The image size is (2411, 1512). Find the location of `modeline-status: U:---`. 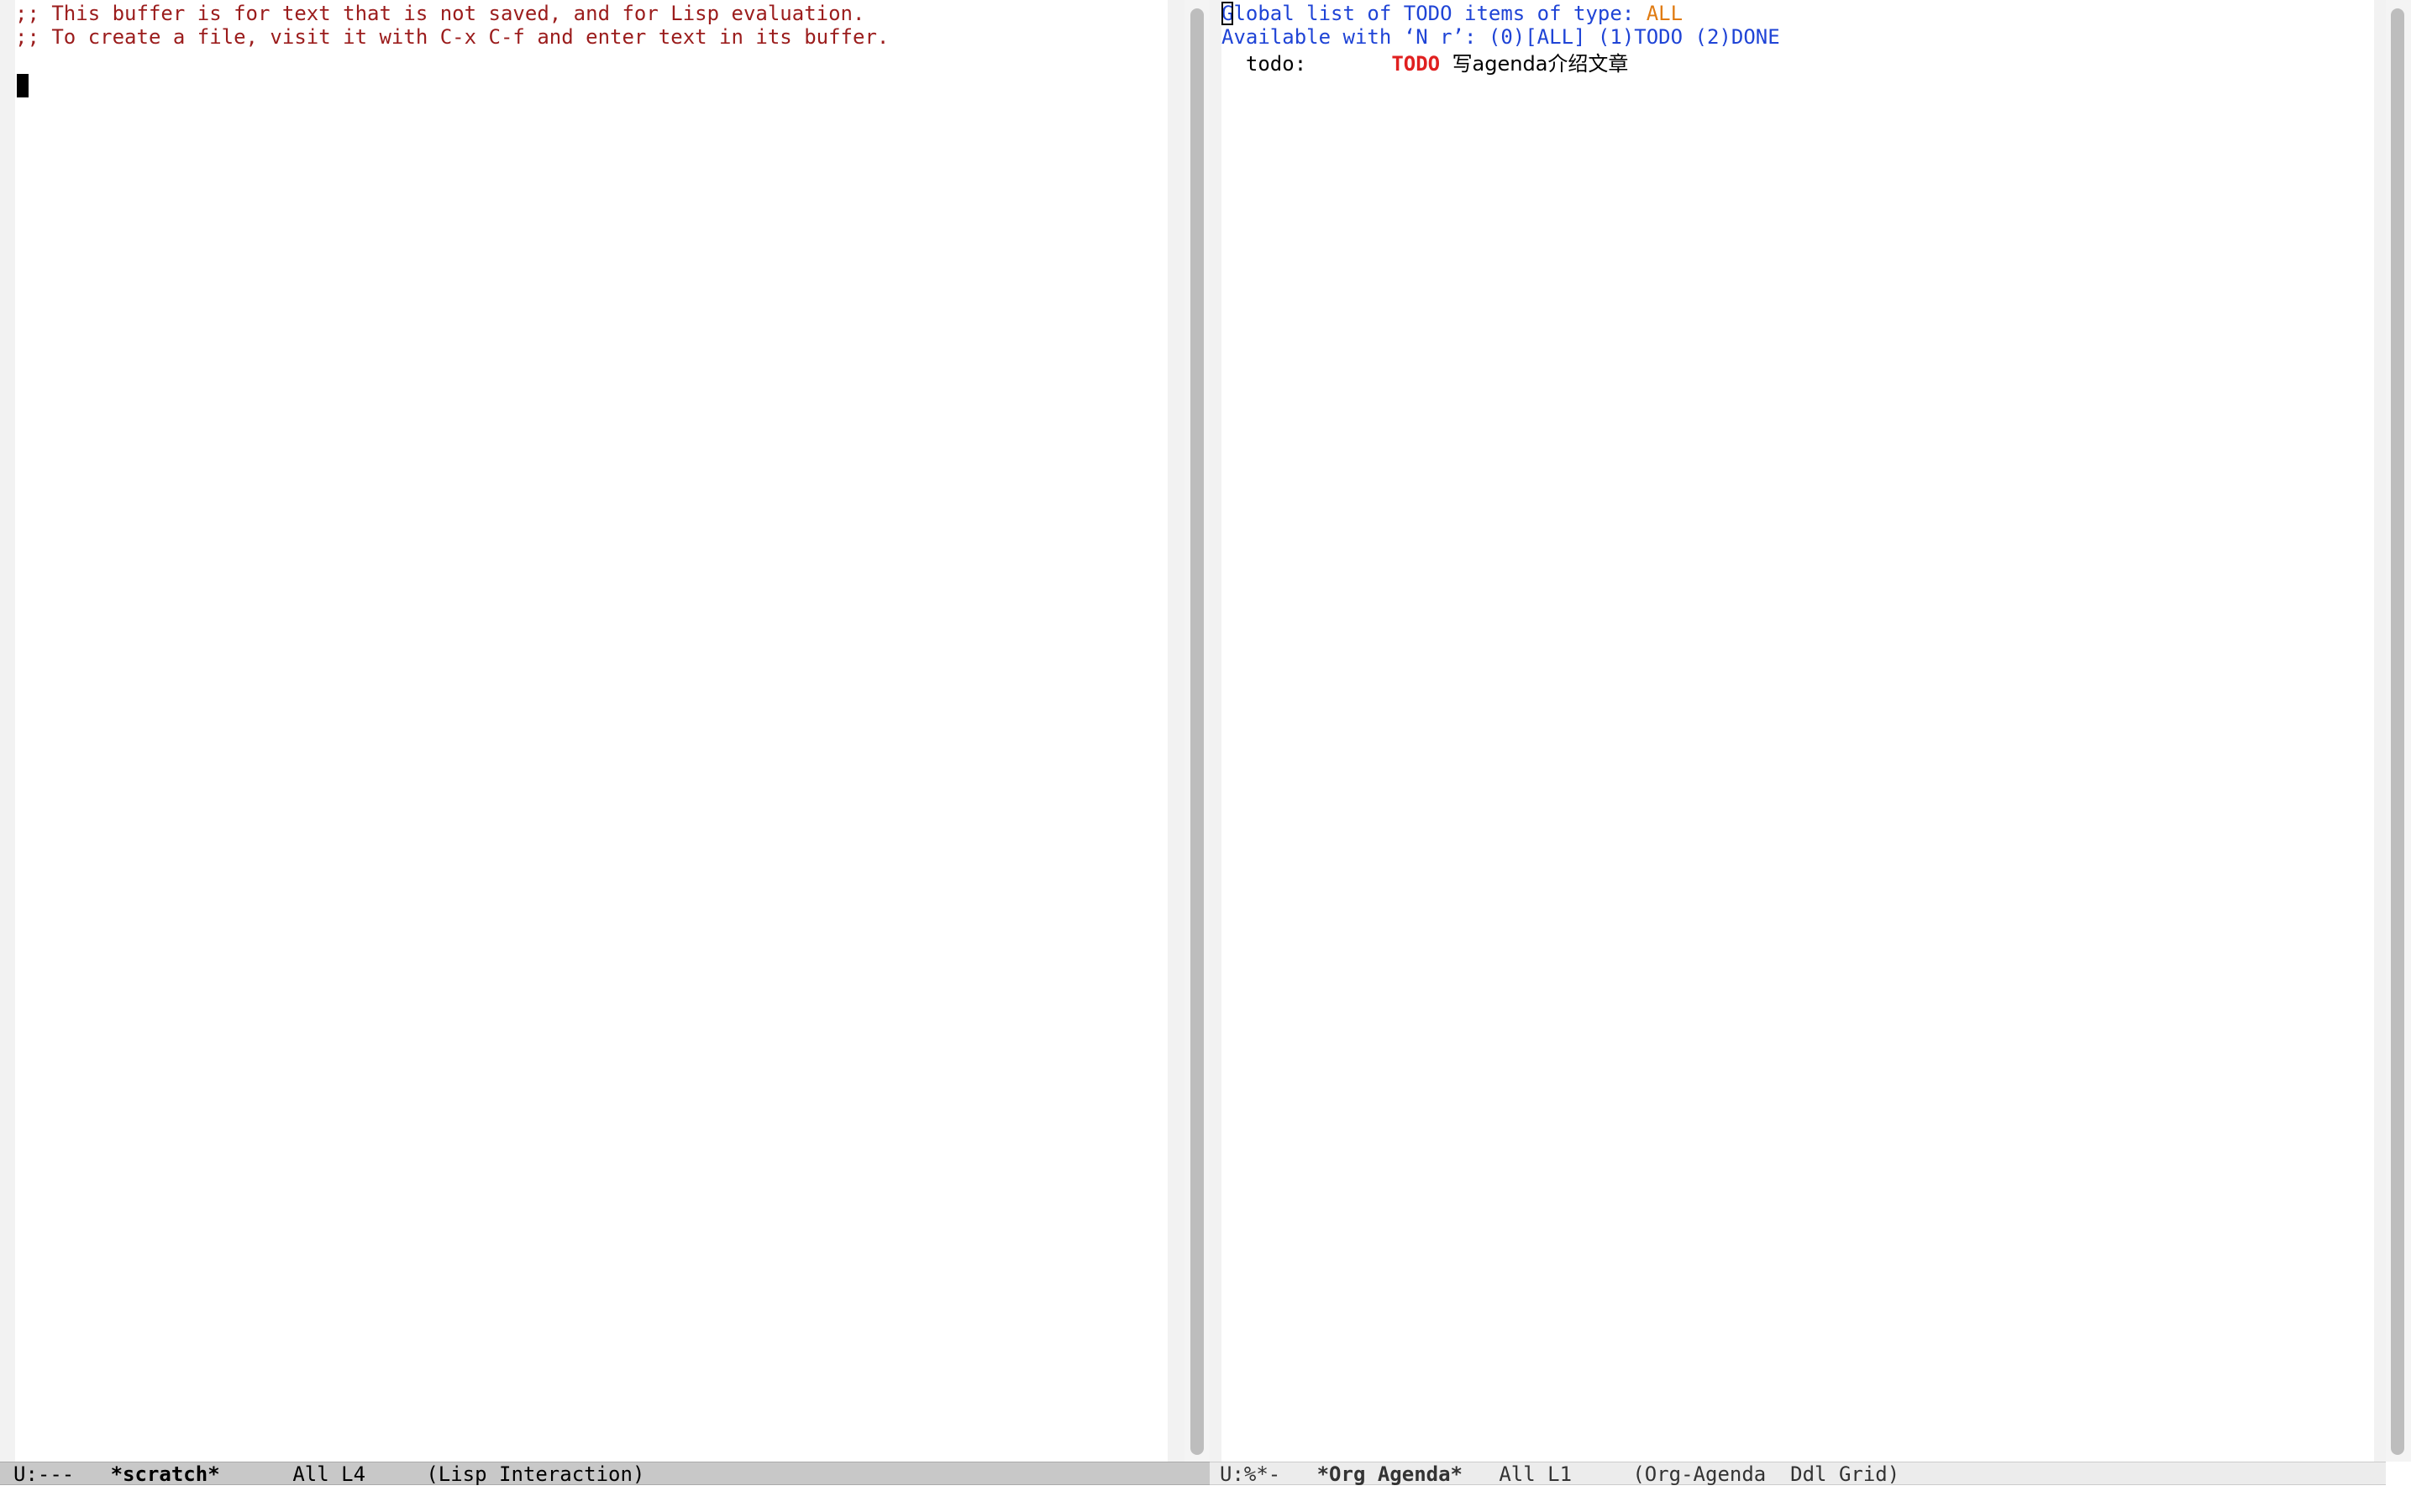

modeline-status: U:--- is located at coordinates (44, 1474).